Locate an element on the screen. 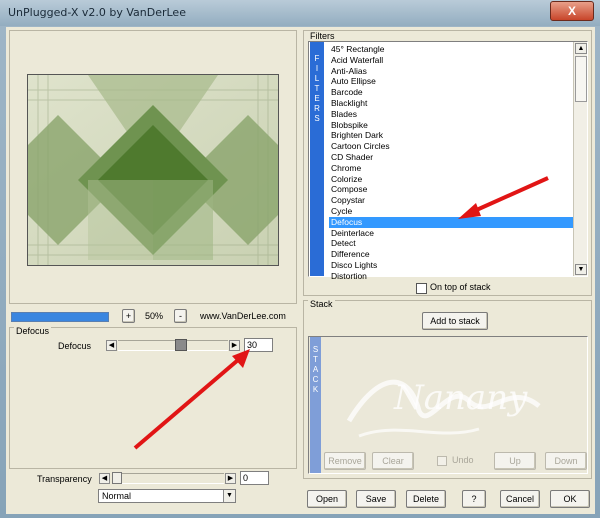  transparency-slider-track is located at coordinates (173, 478).